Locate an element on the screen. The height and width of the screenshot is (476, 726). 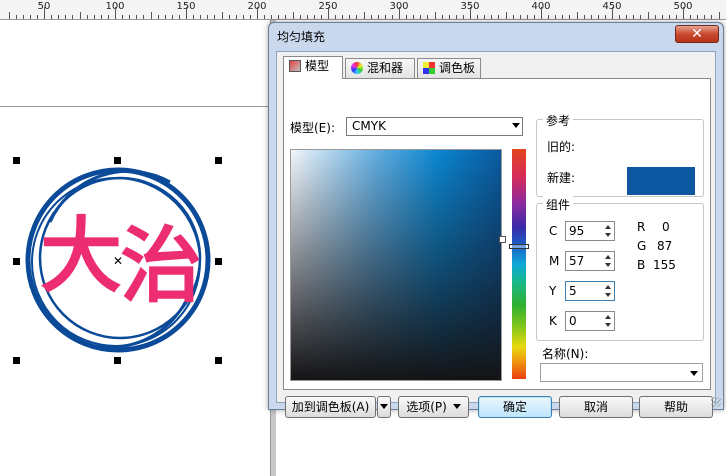
hue-slider-handle is located at coordinates (519, 246).